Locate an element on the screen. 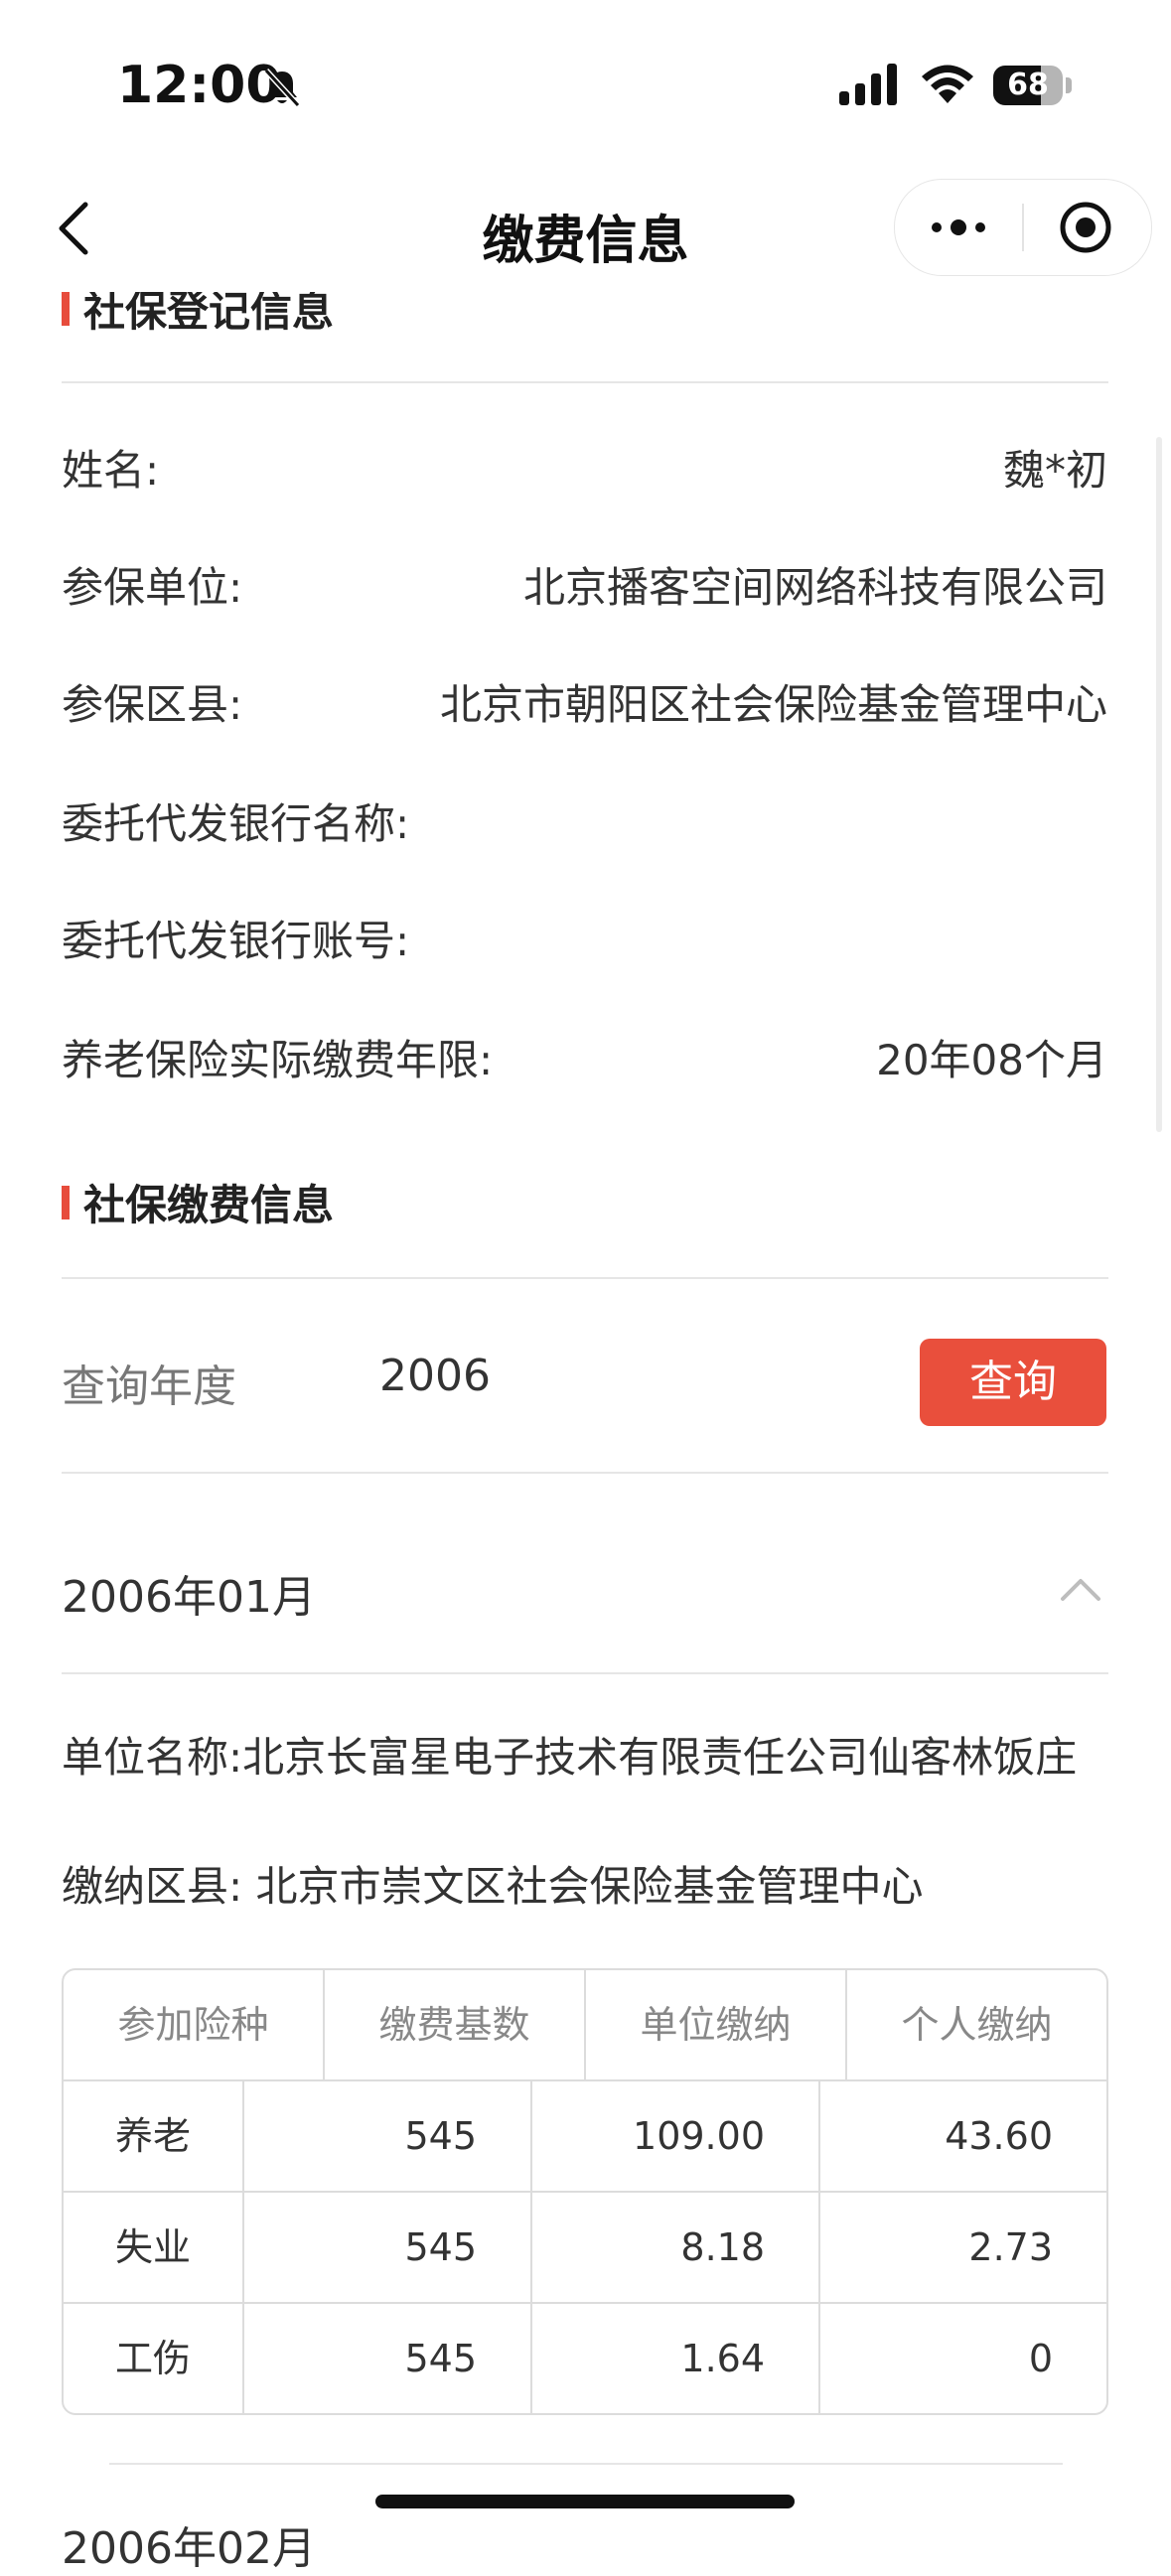  bell-off-icon is located at coordinates (282, 88).